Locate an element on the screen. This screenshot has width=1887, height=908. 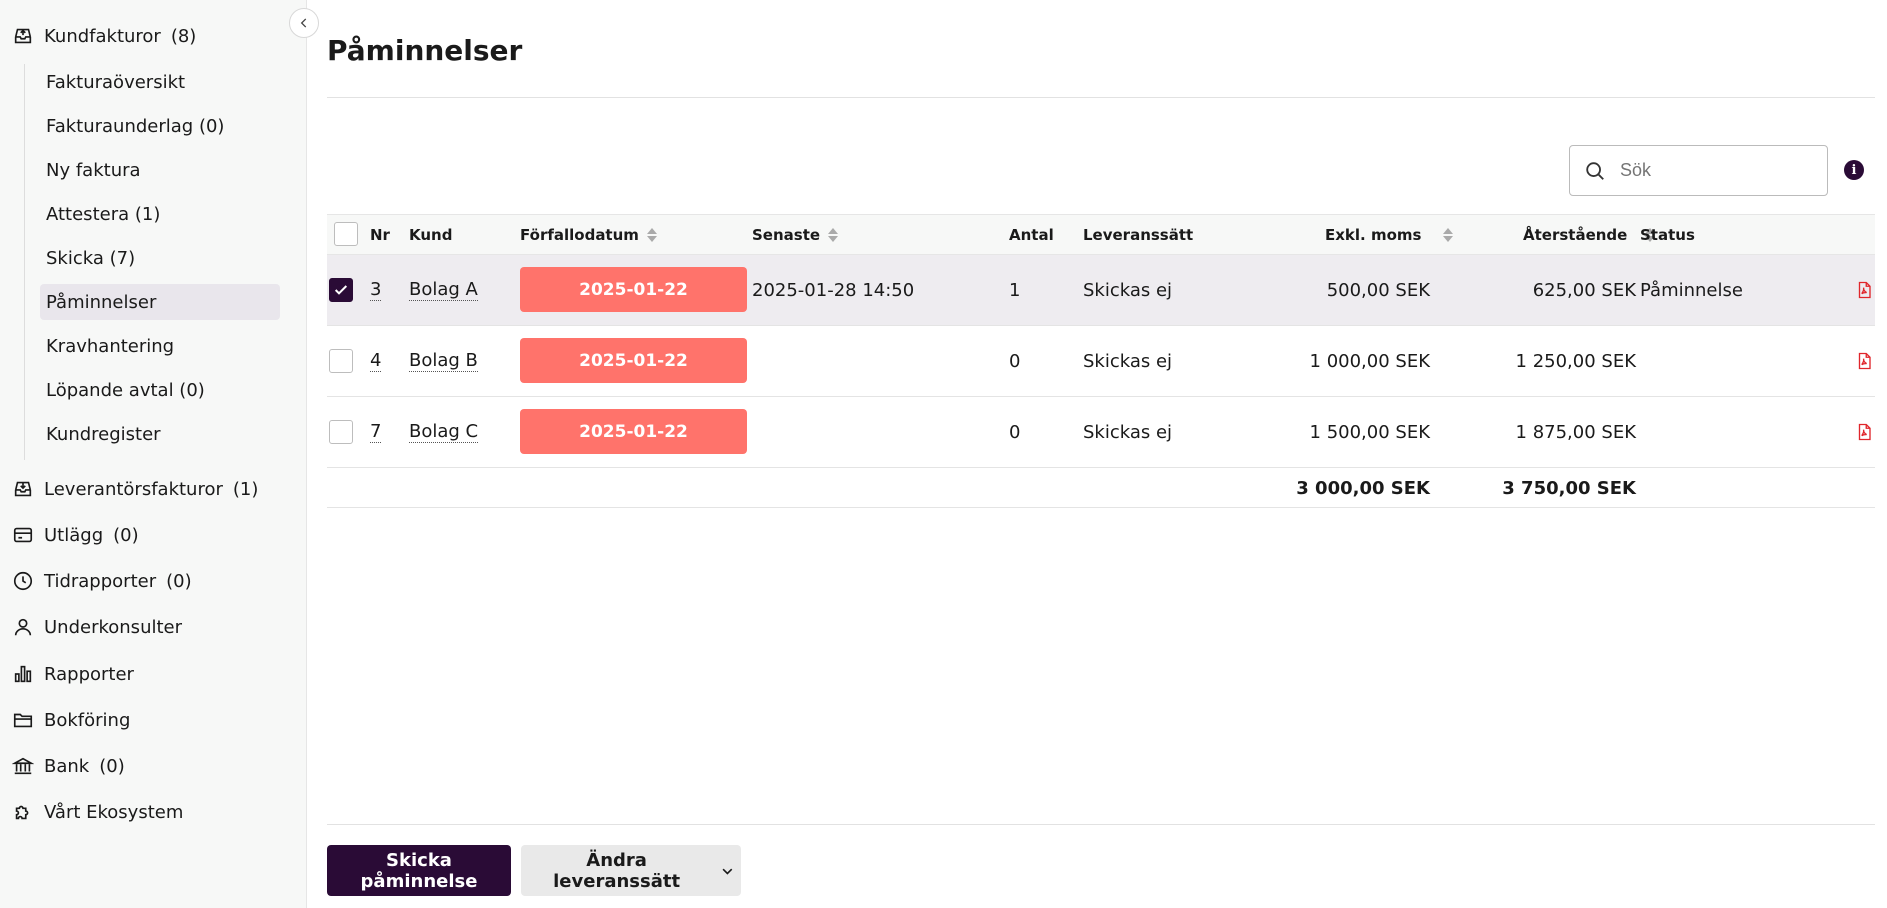
nav-leverantorsfakturor: Leverantörsfakturor (1) is located at coordinates (135, 489).